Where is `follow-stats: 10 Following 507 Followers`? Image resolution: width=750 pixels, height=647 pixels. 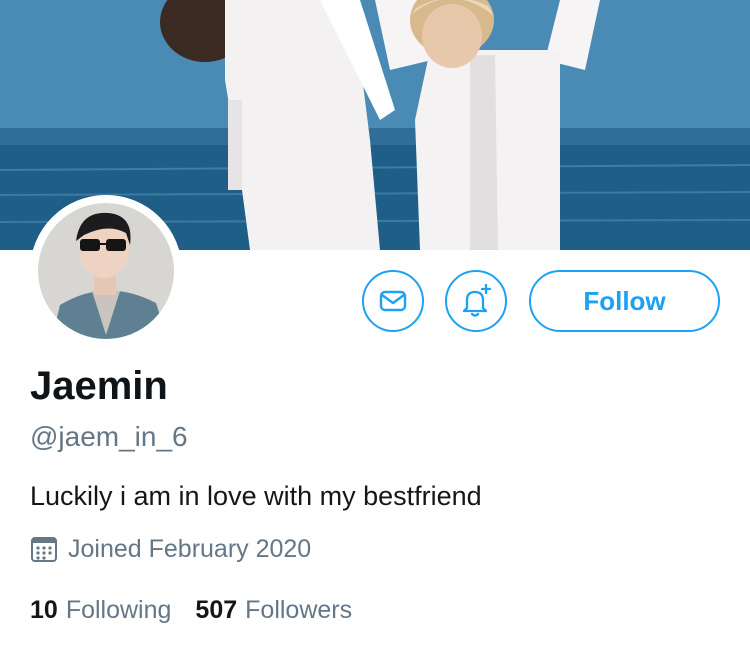
follow-stats: 10 Following 507 Followers is located at coordinates (191, 610).